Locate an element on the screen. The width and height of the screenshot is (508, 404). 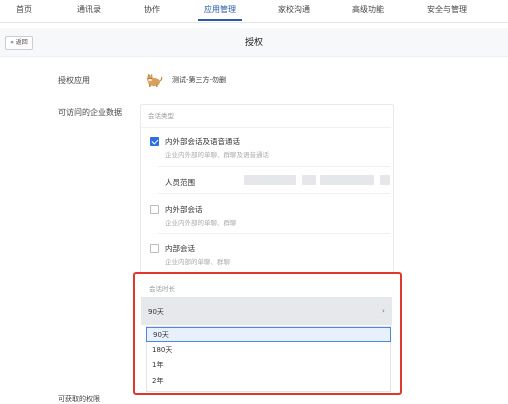
option-voice-calls-desc: 企业内外部的单聊、群聊及语音通话 is located at coordinates (217, 155).